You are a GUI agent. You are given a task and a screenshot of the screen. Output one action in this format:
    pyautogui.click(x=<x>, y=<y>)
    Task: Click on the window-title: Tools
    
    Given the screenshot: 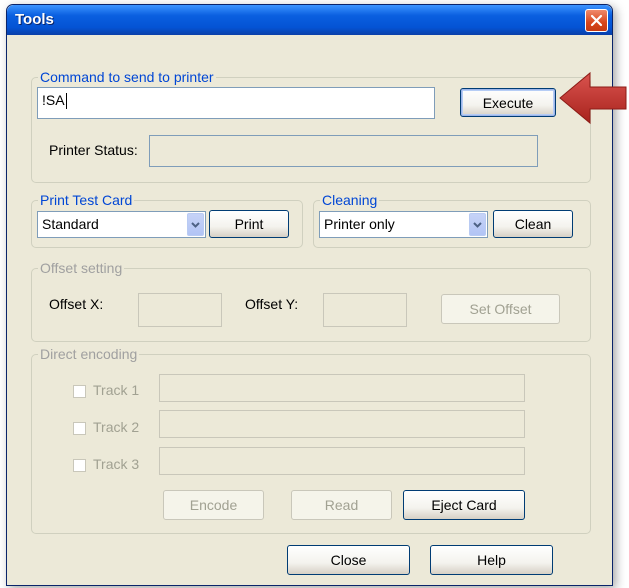 What is the action you would take?
    pyautogui.click(x=34, y=19)
    